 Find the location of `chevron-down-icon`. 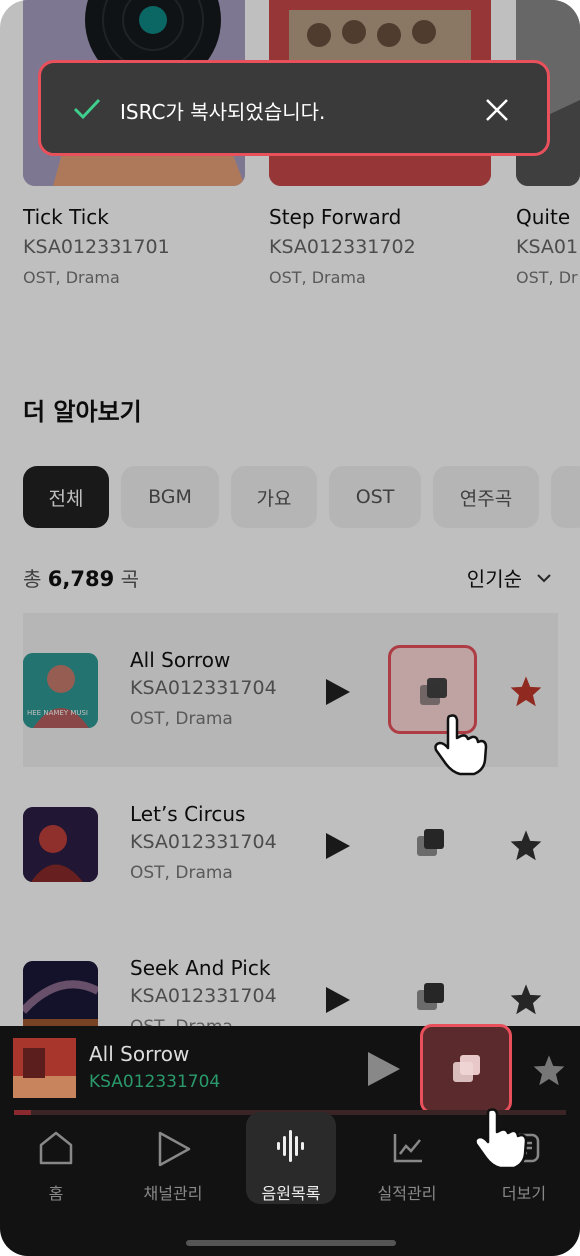

chevron-down-icon is located at coordinates (544, 577).